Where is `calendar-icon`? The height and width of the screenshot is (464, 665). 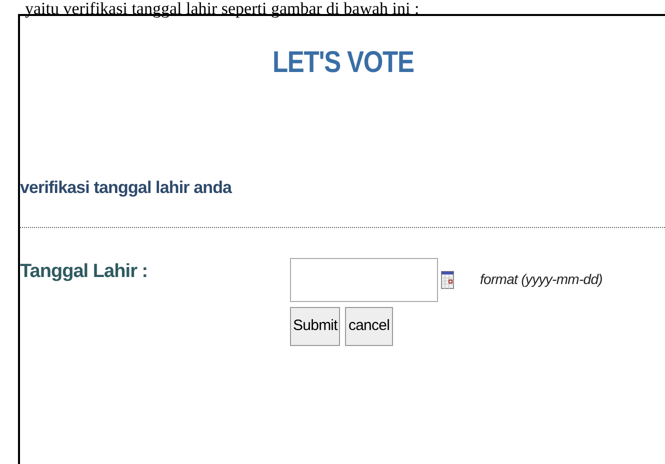 calendar-icon is located at coordinates (447, 279).